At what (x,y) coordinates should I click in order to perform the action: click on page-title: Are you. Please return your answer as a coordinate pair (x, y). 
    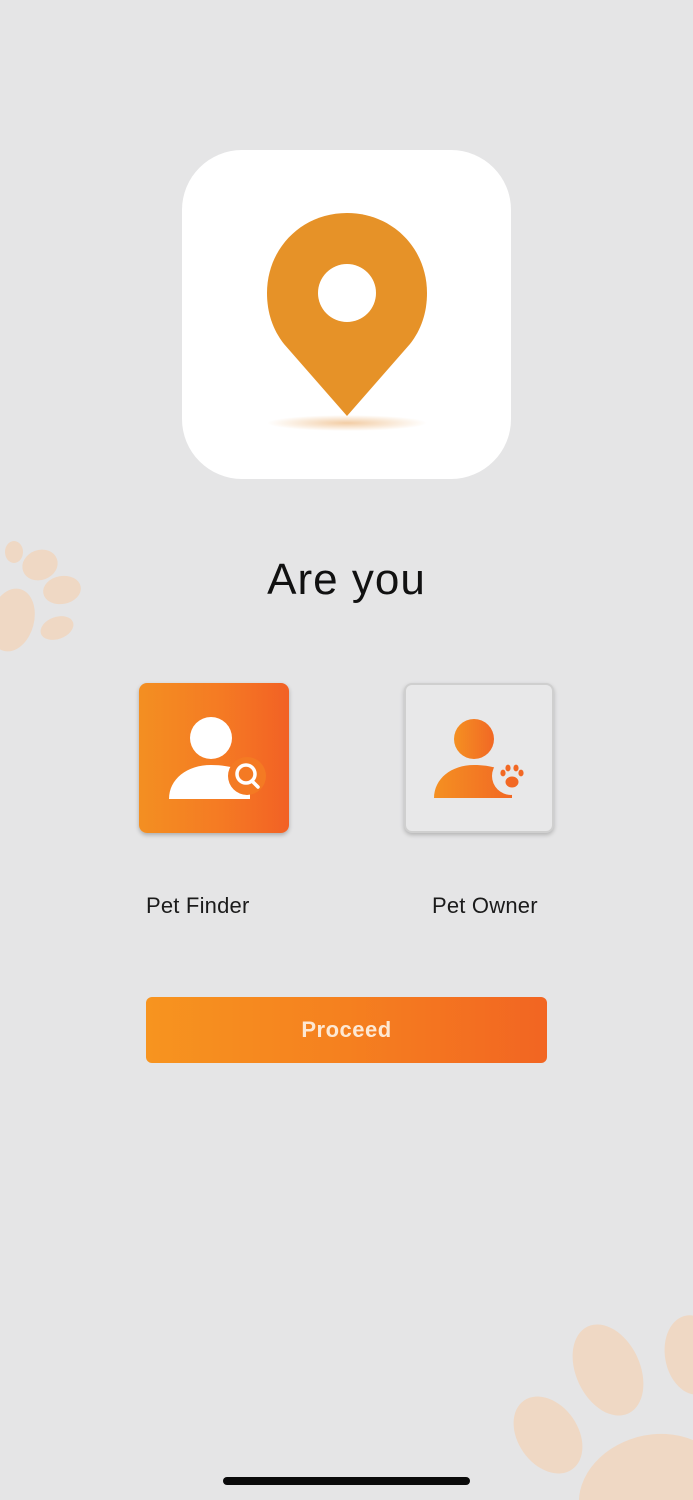
    Looking at the image, I should click on (346, 579).